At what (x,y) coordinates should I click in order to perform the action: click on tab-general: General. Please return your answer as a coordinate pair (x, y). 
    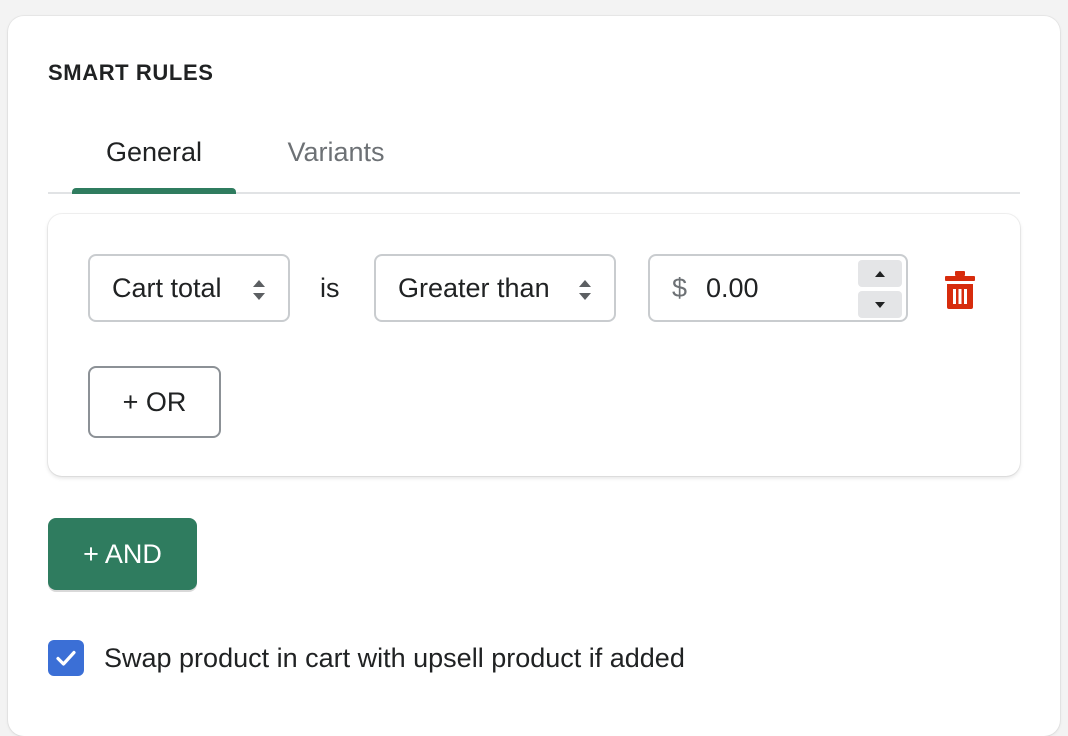
    Looking at the image, I should click on (154, 152).